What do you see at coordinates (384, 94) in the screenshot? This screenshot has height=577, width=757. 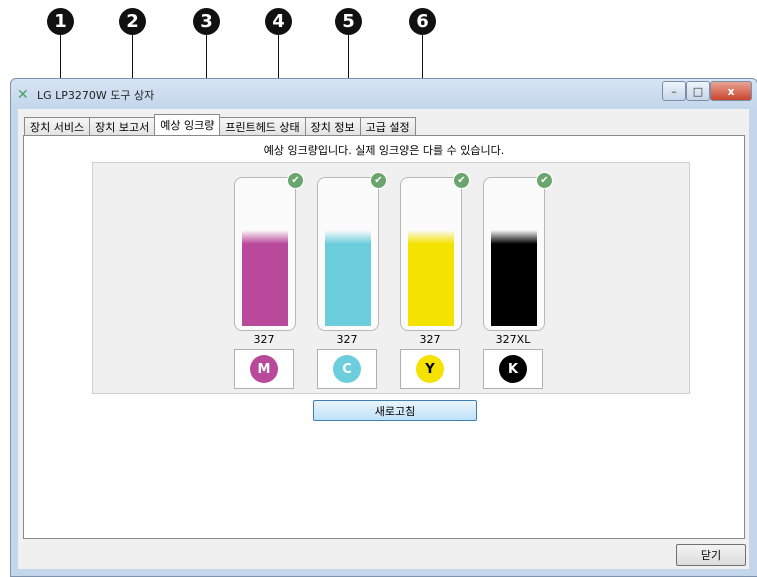 I see `title-bar: ✕ LG LP3270W 도구 상자 – □ x` at bounding box center [384, 94].